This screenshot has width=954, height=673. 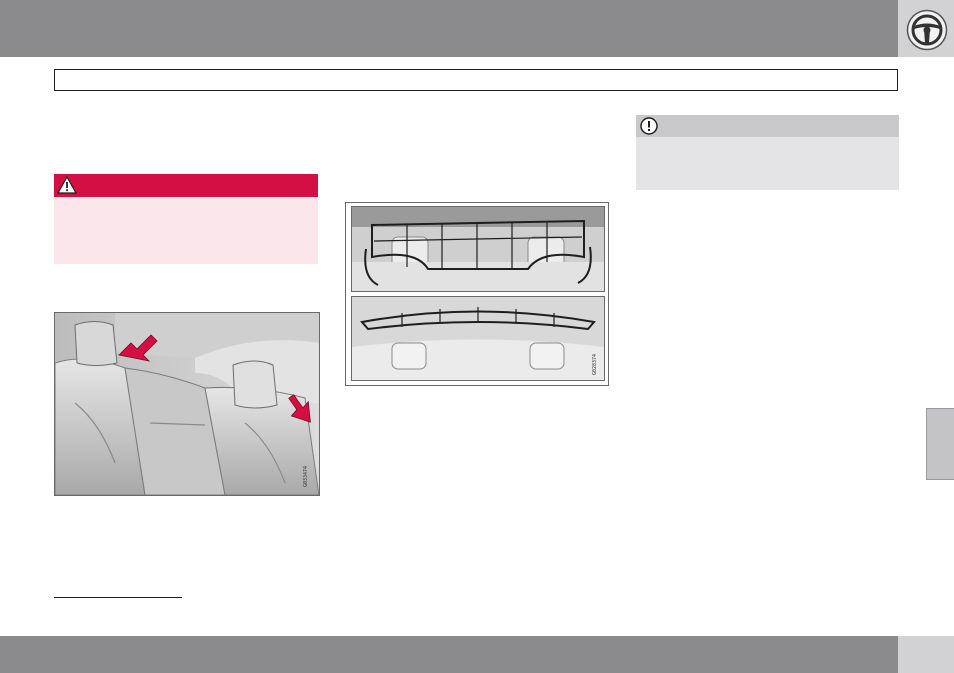 I want to click on lower-net-illustration: G028374, so click(x=478, y=338).